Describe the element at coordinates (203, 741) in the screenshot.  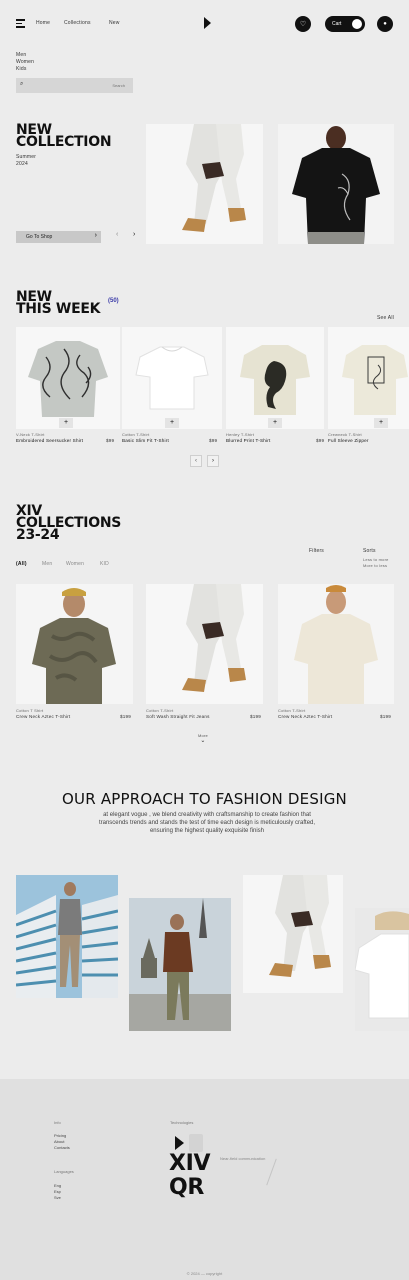
I see `chevron-down-icon: ⌄` at that location.